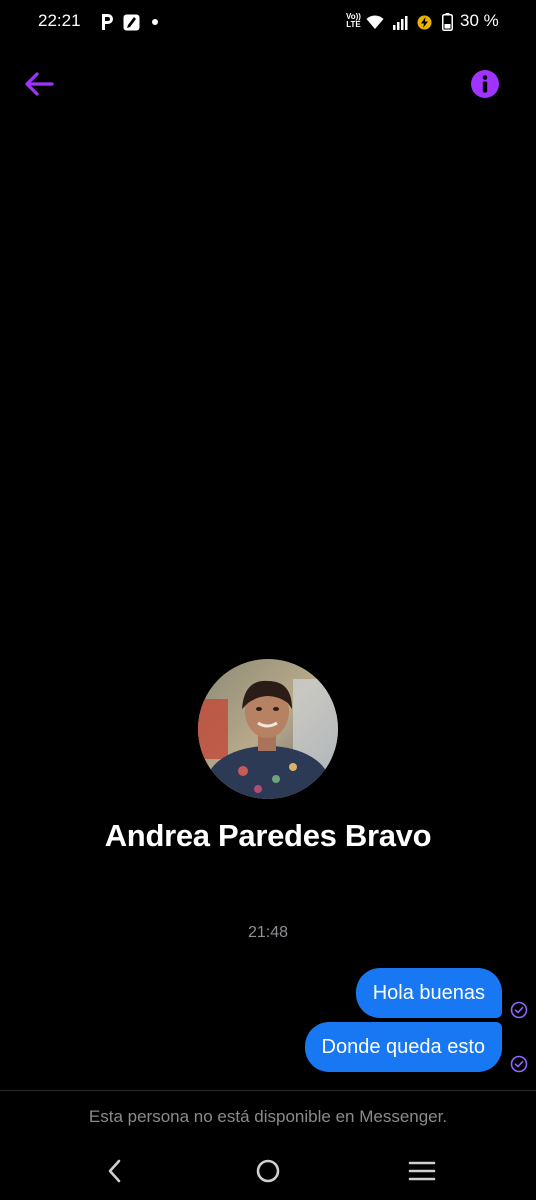 Image resolution: width=536 pixels, height=1200 pixels. Describe the element at coordinates (375, 22) in the screenshot. I see `wifi-icon` at that location.